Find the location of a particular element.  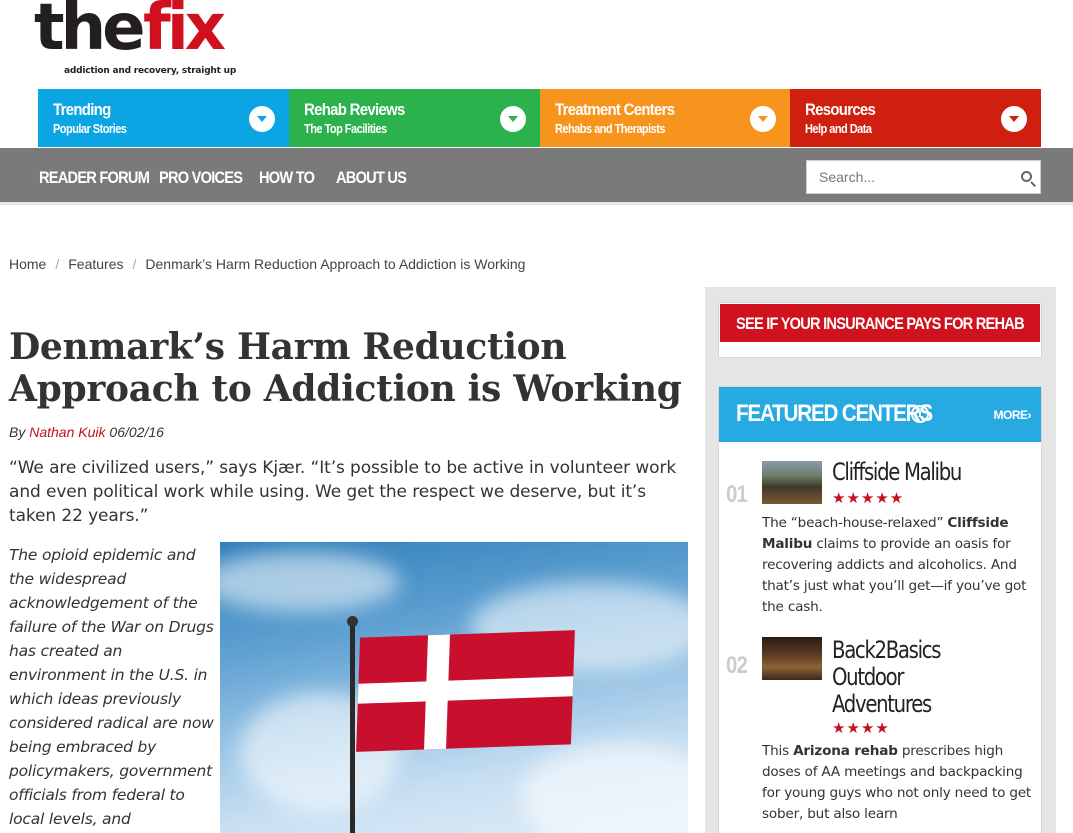

tab-subtitle: Help and Data is located at coordinates (838, 129).